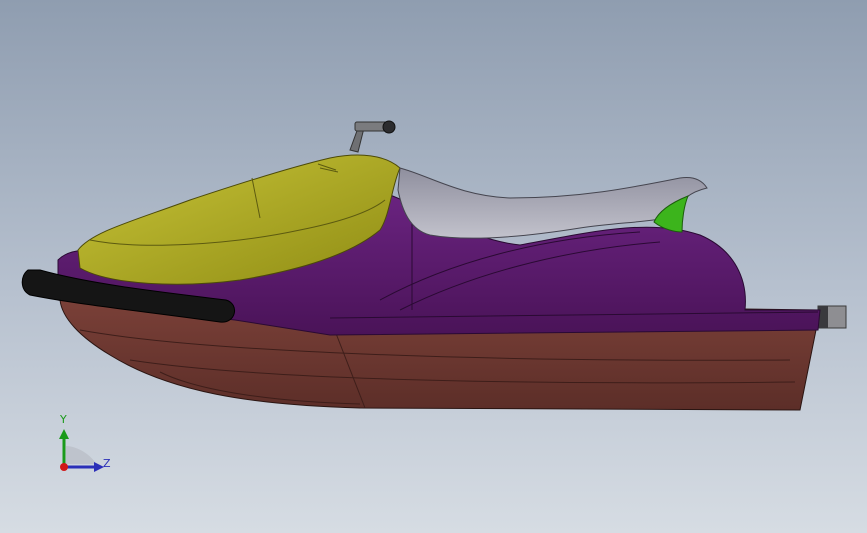  I want to click on view-orientation-triad: Y Z, so click(83, 445).